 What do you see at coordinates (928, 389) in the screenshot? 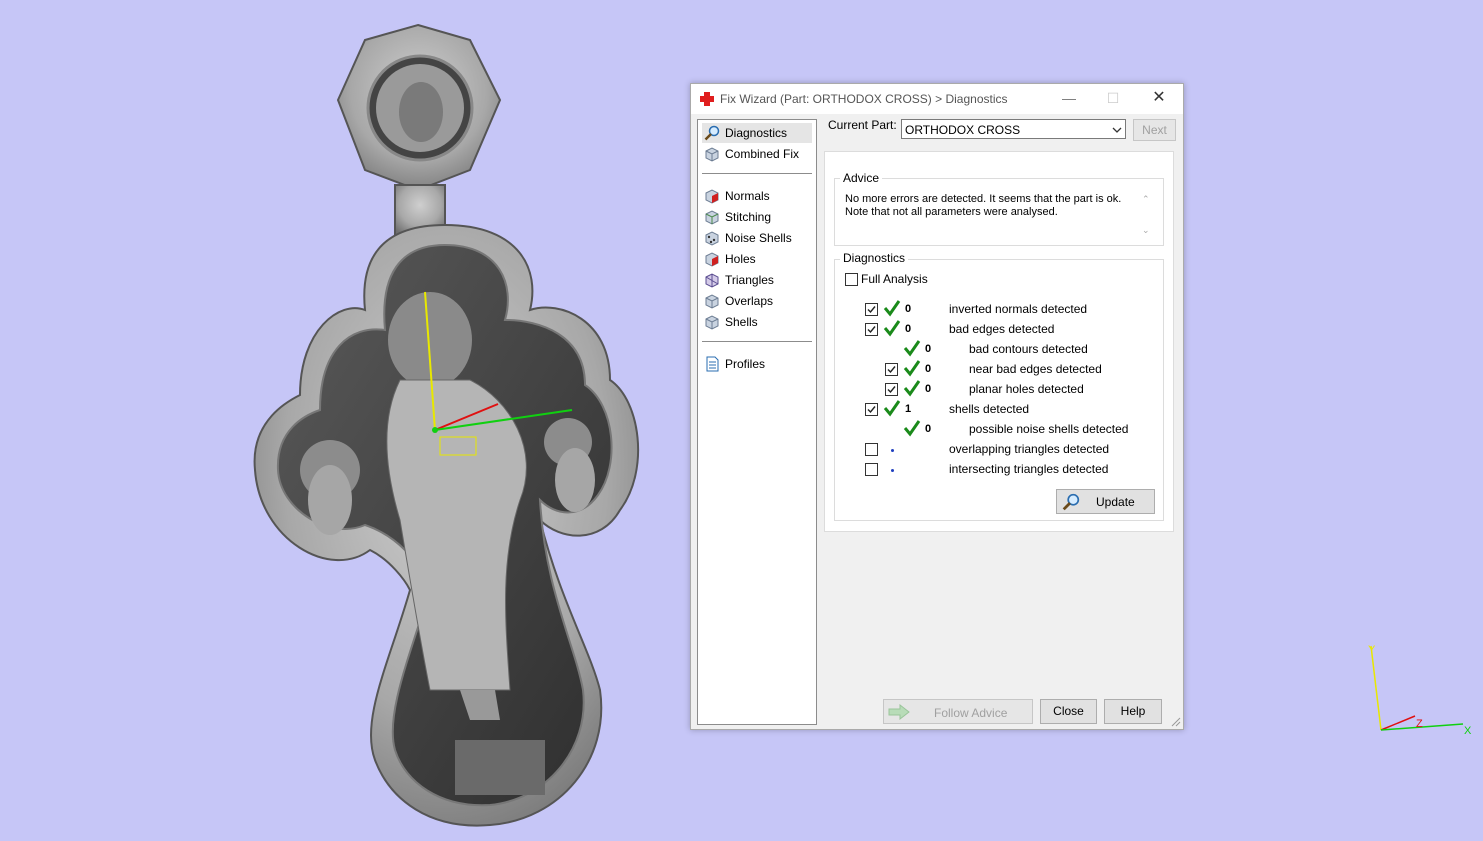
I see `planar-holes-count: 0` at bounding box center [928, 389].